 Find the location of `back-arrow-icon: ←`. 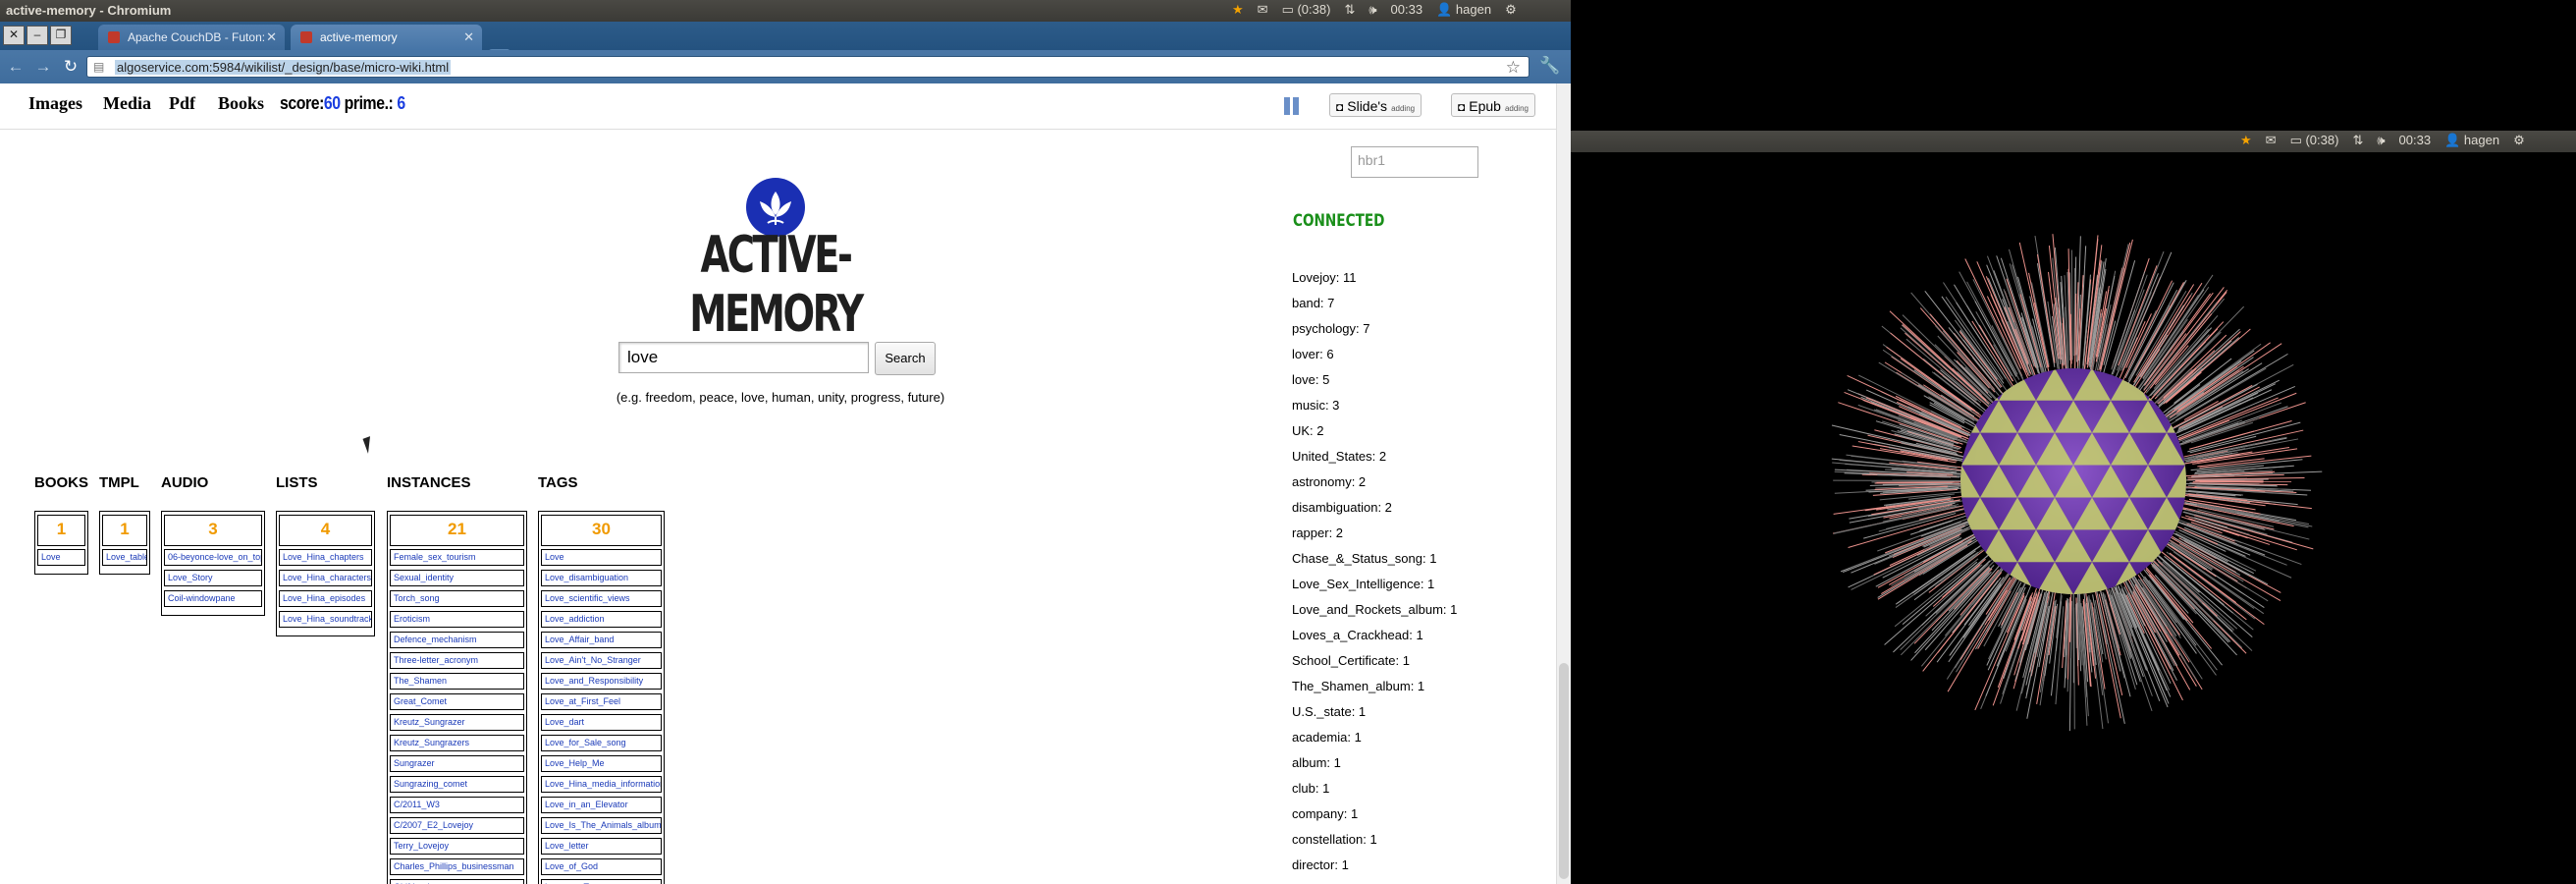

back-arrow-icon: ← is located at coordinates (16, 67).